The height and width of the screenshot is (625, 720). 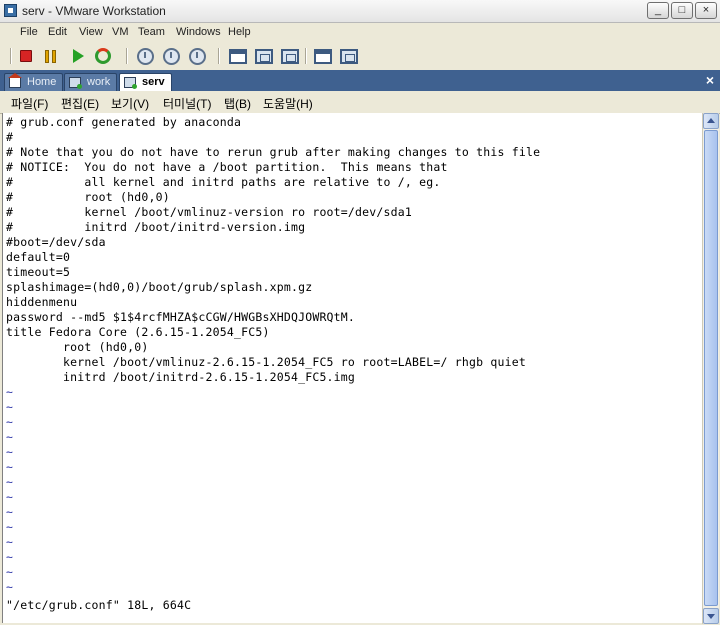 I want to click on power-on-icon, so click(x=78, y=56).